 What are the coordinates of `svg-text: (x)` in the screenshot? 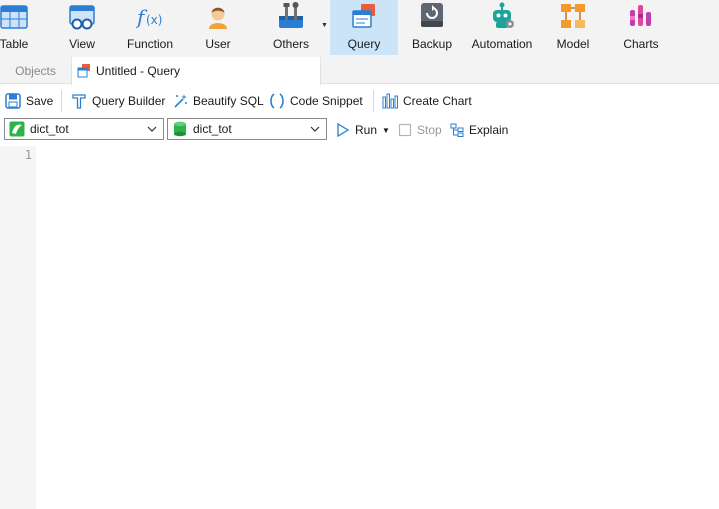 It's located at (154, 20).